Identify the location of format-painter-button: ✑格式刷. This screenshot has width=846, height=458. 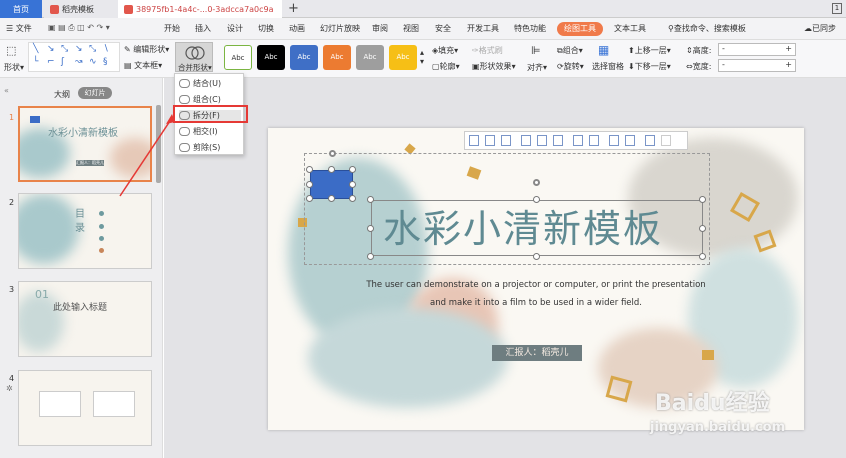
(487, 50).